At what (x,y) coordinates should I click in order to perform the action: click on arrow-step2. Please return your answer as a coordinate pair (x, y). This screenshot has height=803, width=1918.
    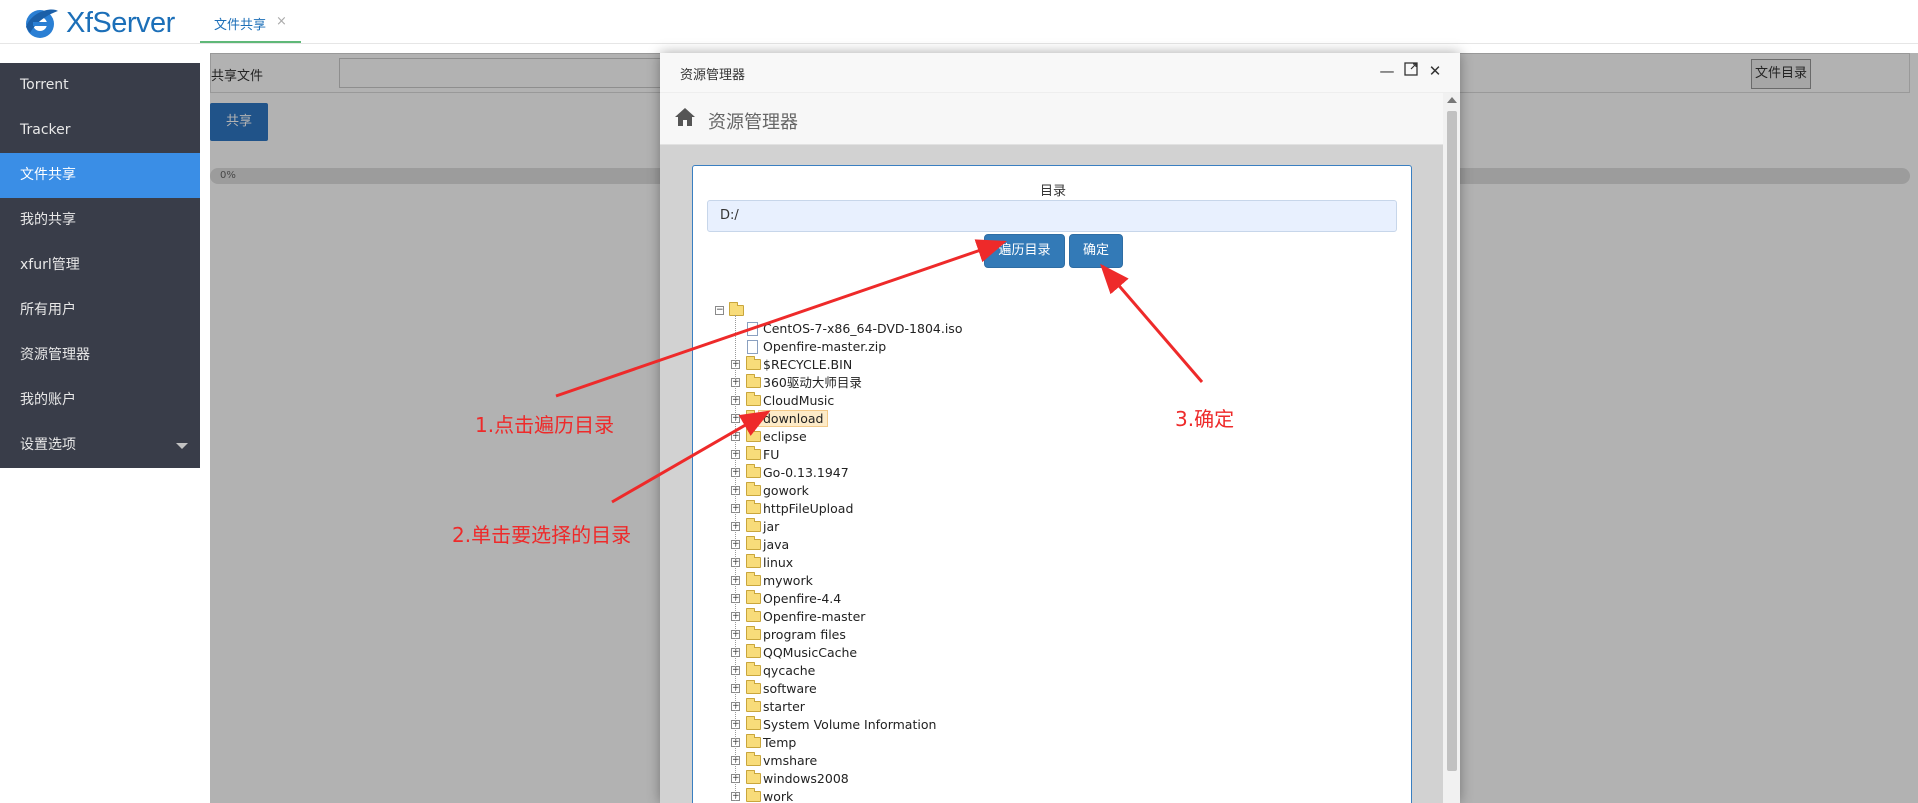
    Looking at the image, I should click on (691, 457).